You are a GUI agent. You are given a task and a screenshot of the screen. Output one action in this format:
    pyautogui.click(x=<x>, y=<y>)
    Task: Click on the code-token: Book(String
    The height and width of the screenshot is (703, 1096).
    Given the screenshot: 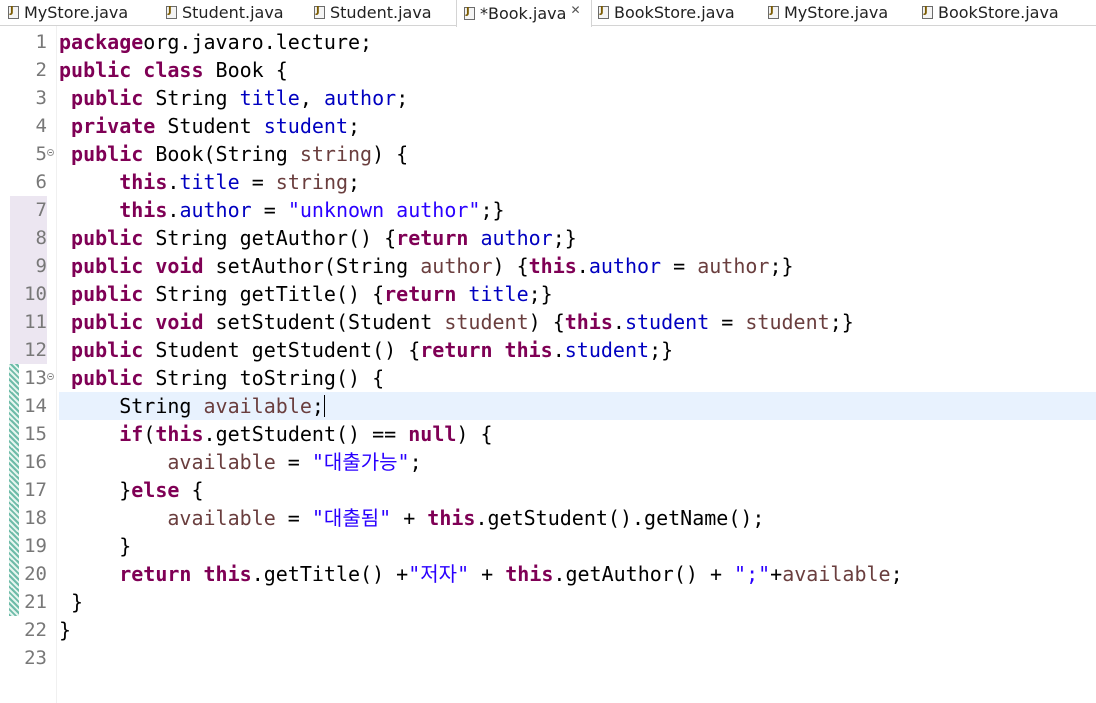 What is the action you would take?
    pyautogui.click(x=221, y=154)
    